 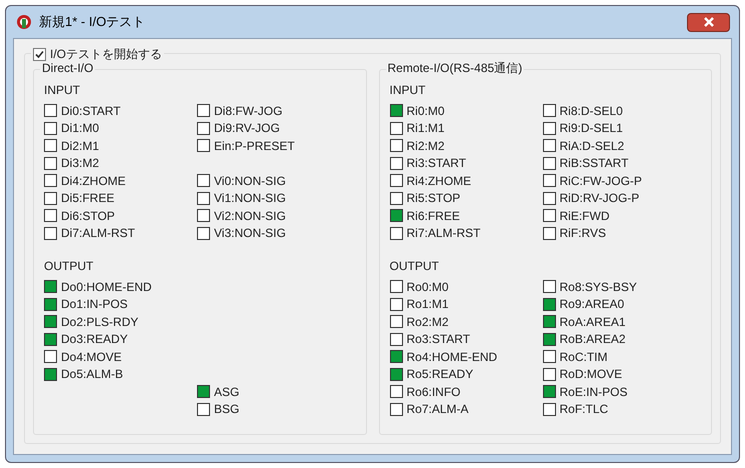 I want to click on signal-label: Ro3:START, so click(x=438, y=339).